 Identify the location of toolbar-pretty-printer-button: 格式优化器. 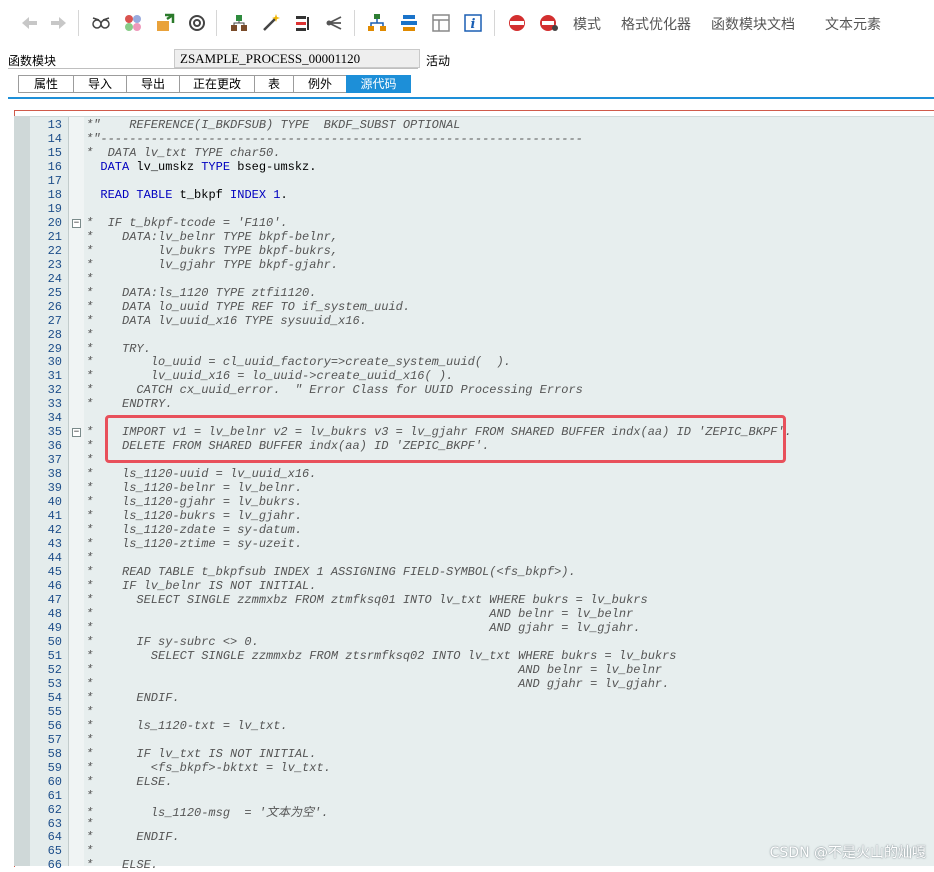
(656, 24).